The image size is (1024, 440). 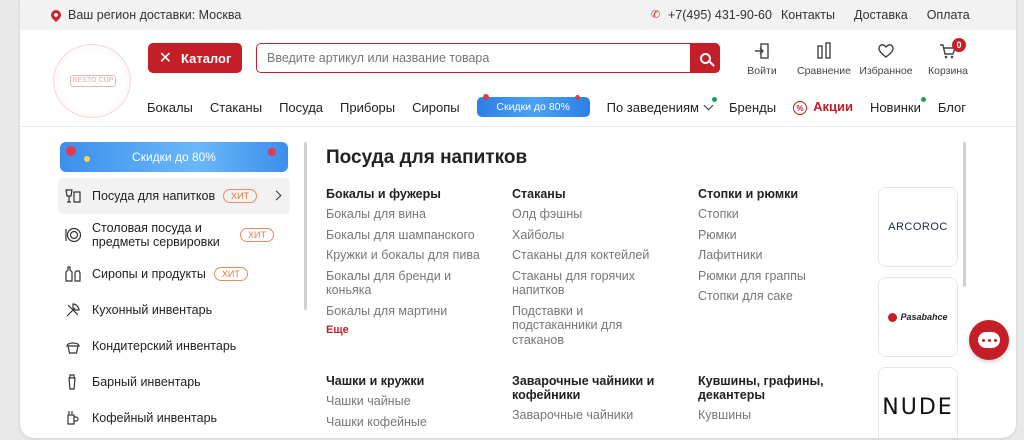 What do you see at coordinates (918, 317) in the screenshot?
I see `brand-pasabahce: Pasabahce` at bounding box center [918, 317].